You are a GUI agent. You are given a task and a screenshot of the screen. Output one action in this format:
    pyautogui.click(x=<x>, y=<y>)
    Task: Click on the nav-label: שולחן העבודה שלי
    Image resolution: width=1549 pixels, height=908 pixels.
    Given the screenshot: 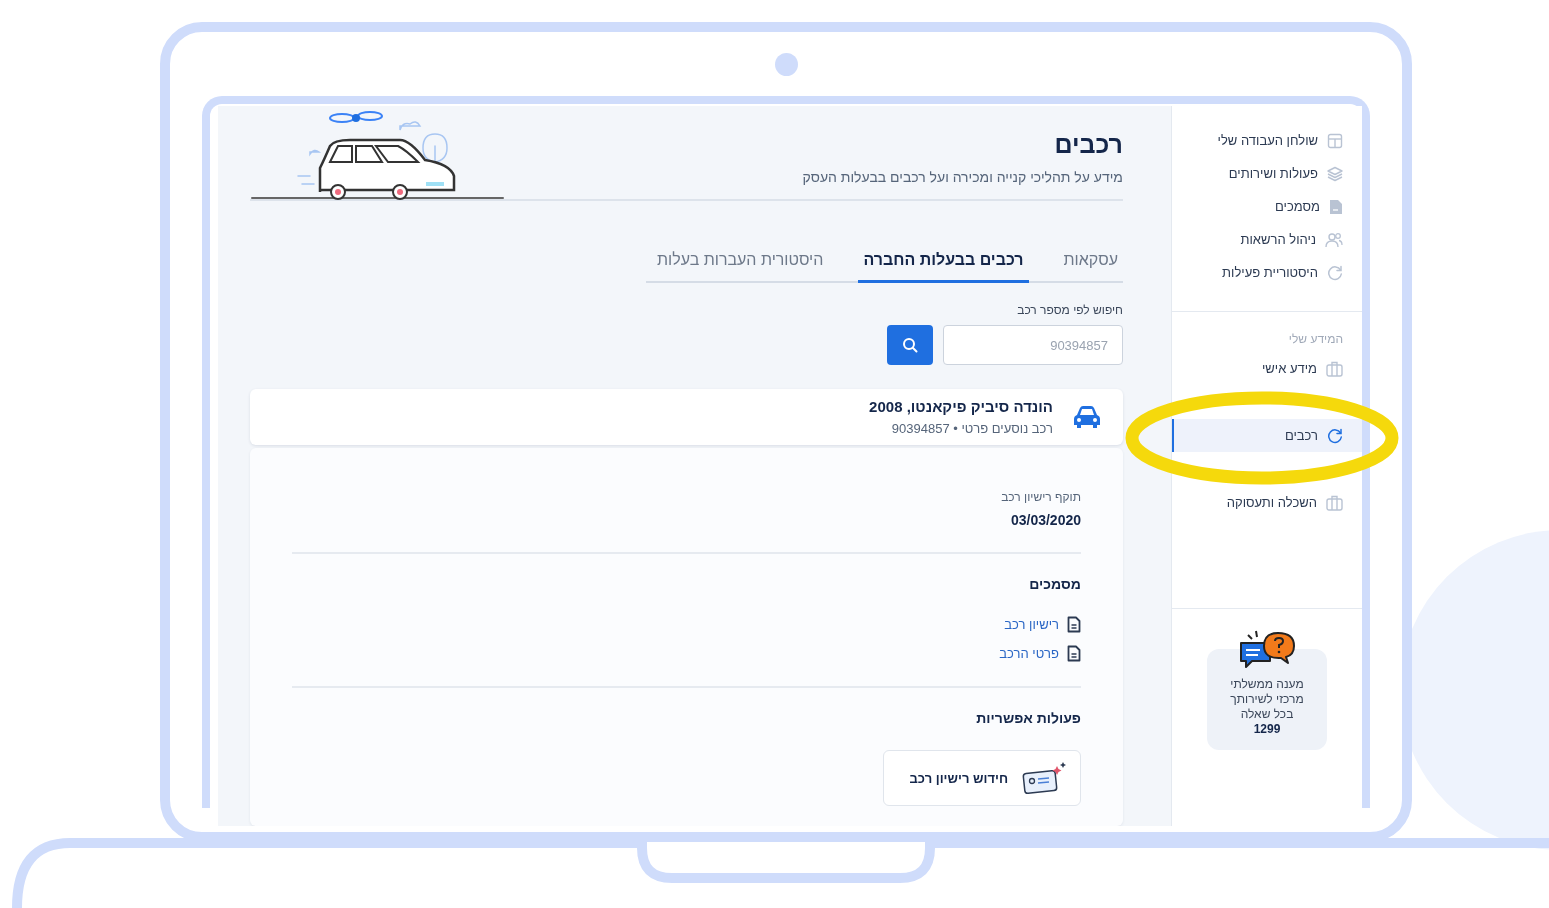 What is the action you would take?
    pyautogui.click(x=1267, y=140)
    